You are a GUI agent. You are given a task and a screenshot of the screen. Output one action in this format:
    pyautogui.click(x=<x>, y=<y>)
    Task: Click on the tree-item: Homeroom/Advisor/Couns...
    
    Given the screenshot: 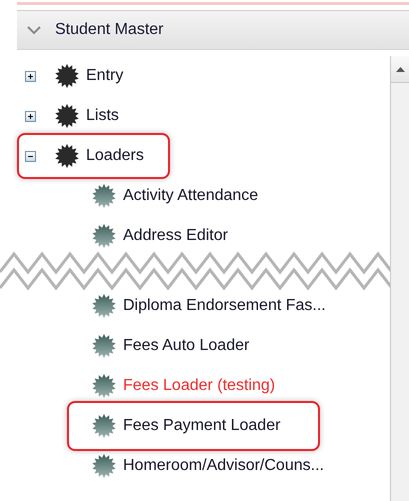 What is the action you would take?
    pyautogui.click(x=223, y=466)
    